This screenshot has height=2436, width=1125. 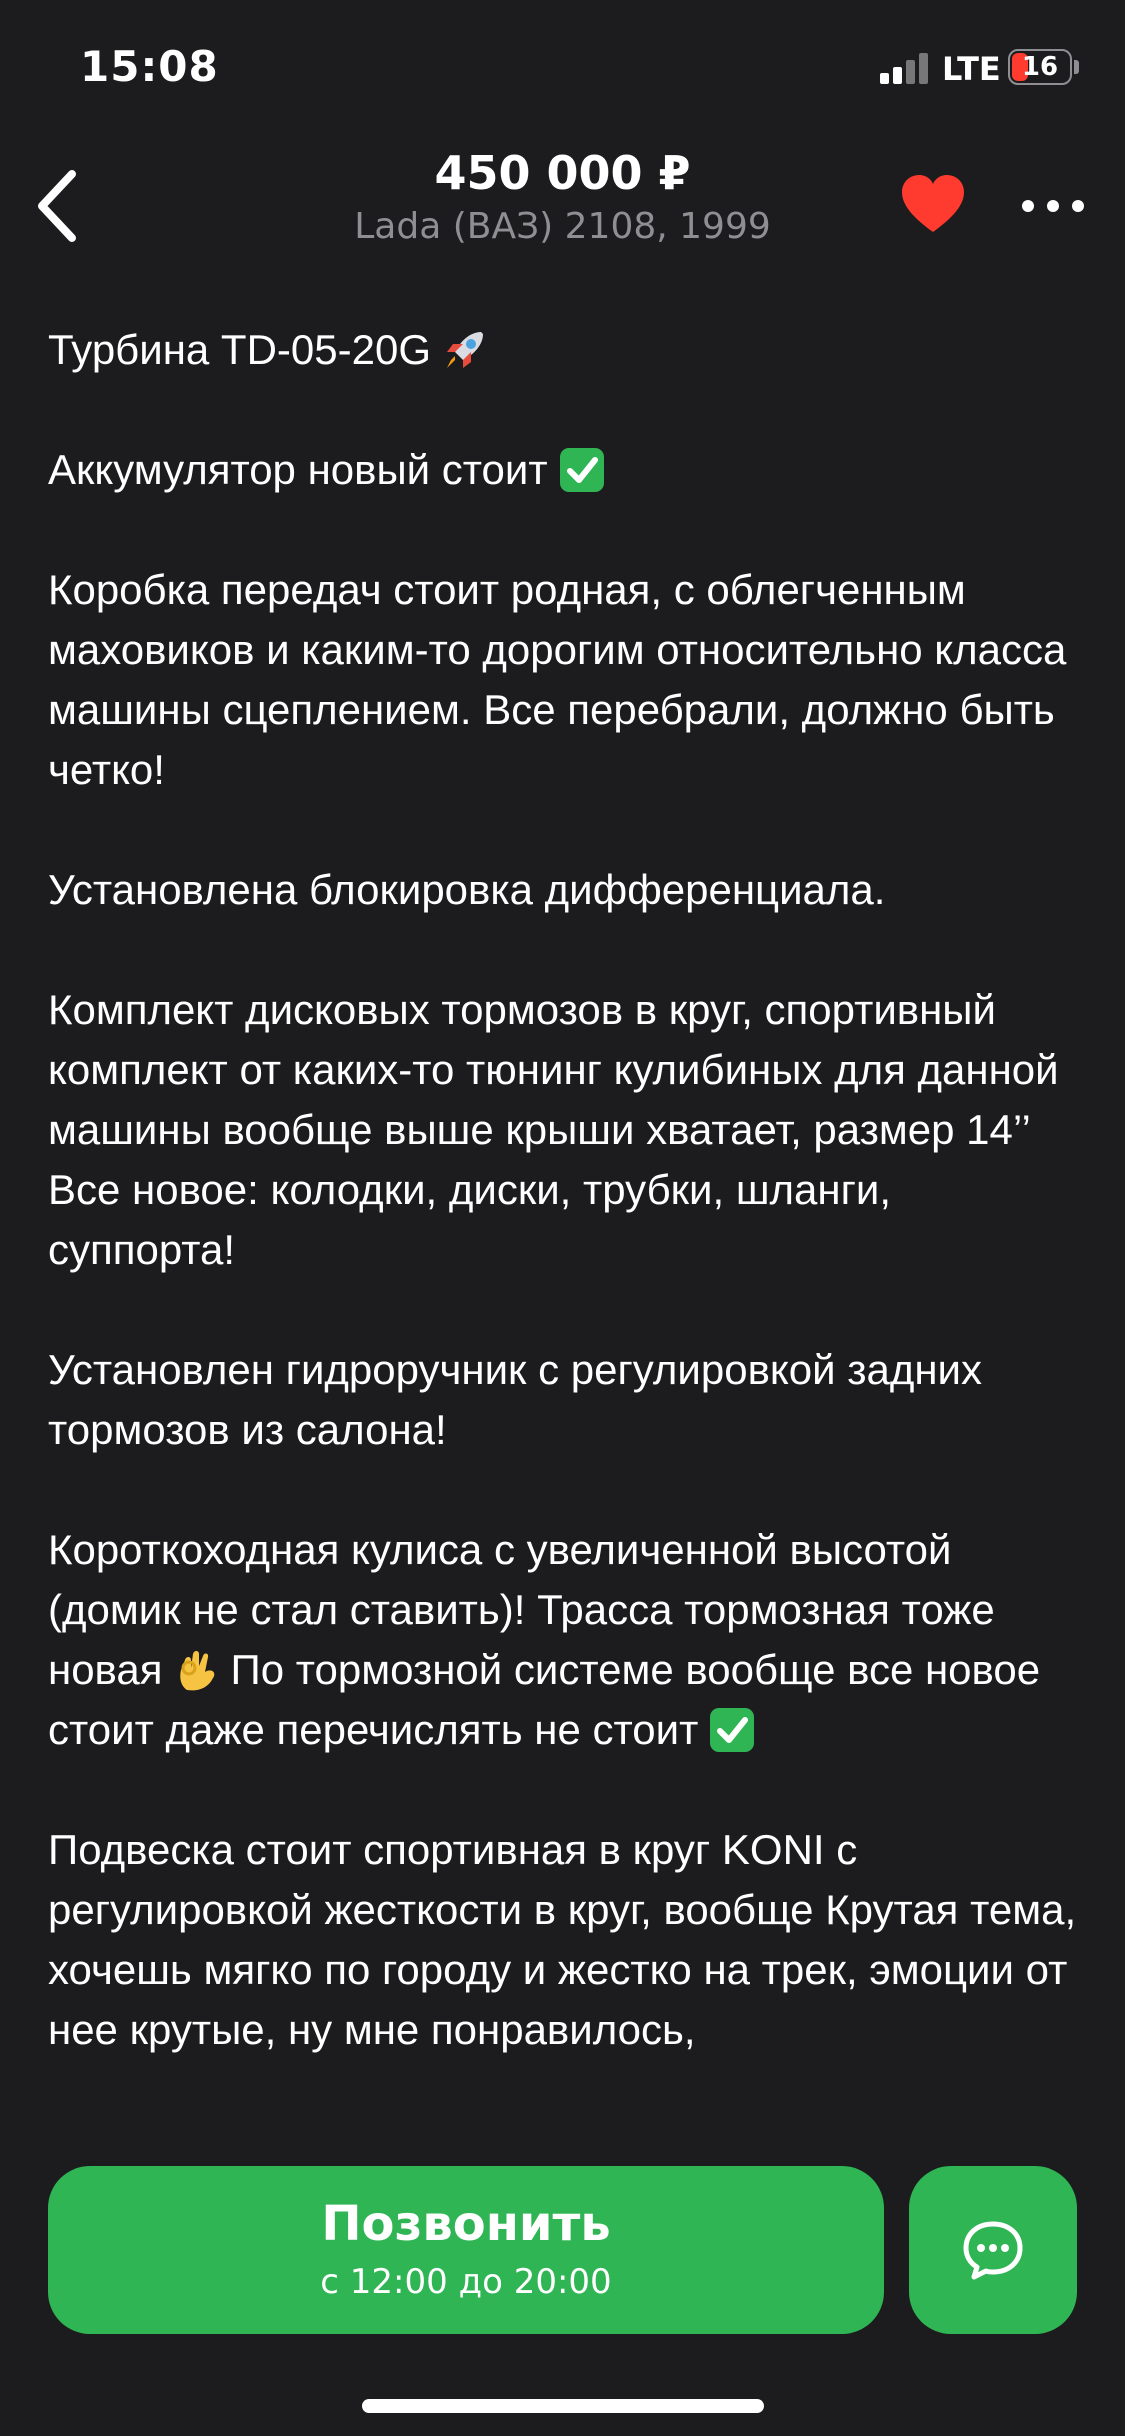 What do you see at coordinates (464, 350) in the screenshot?
I see `rocket-emoji-icon` at bounding box center [464, 350].